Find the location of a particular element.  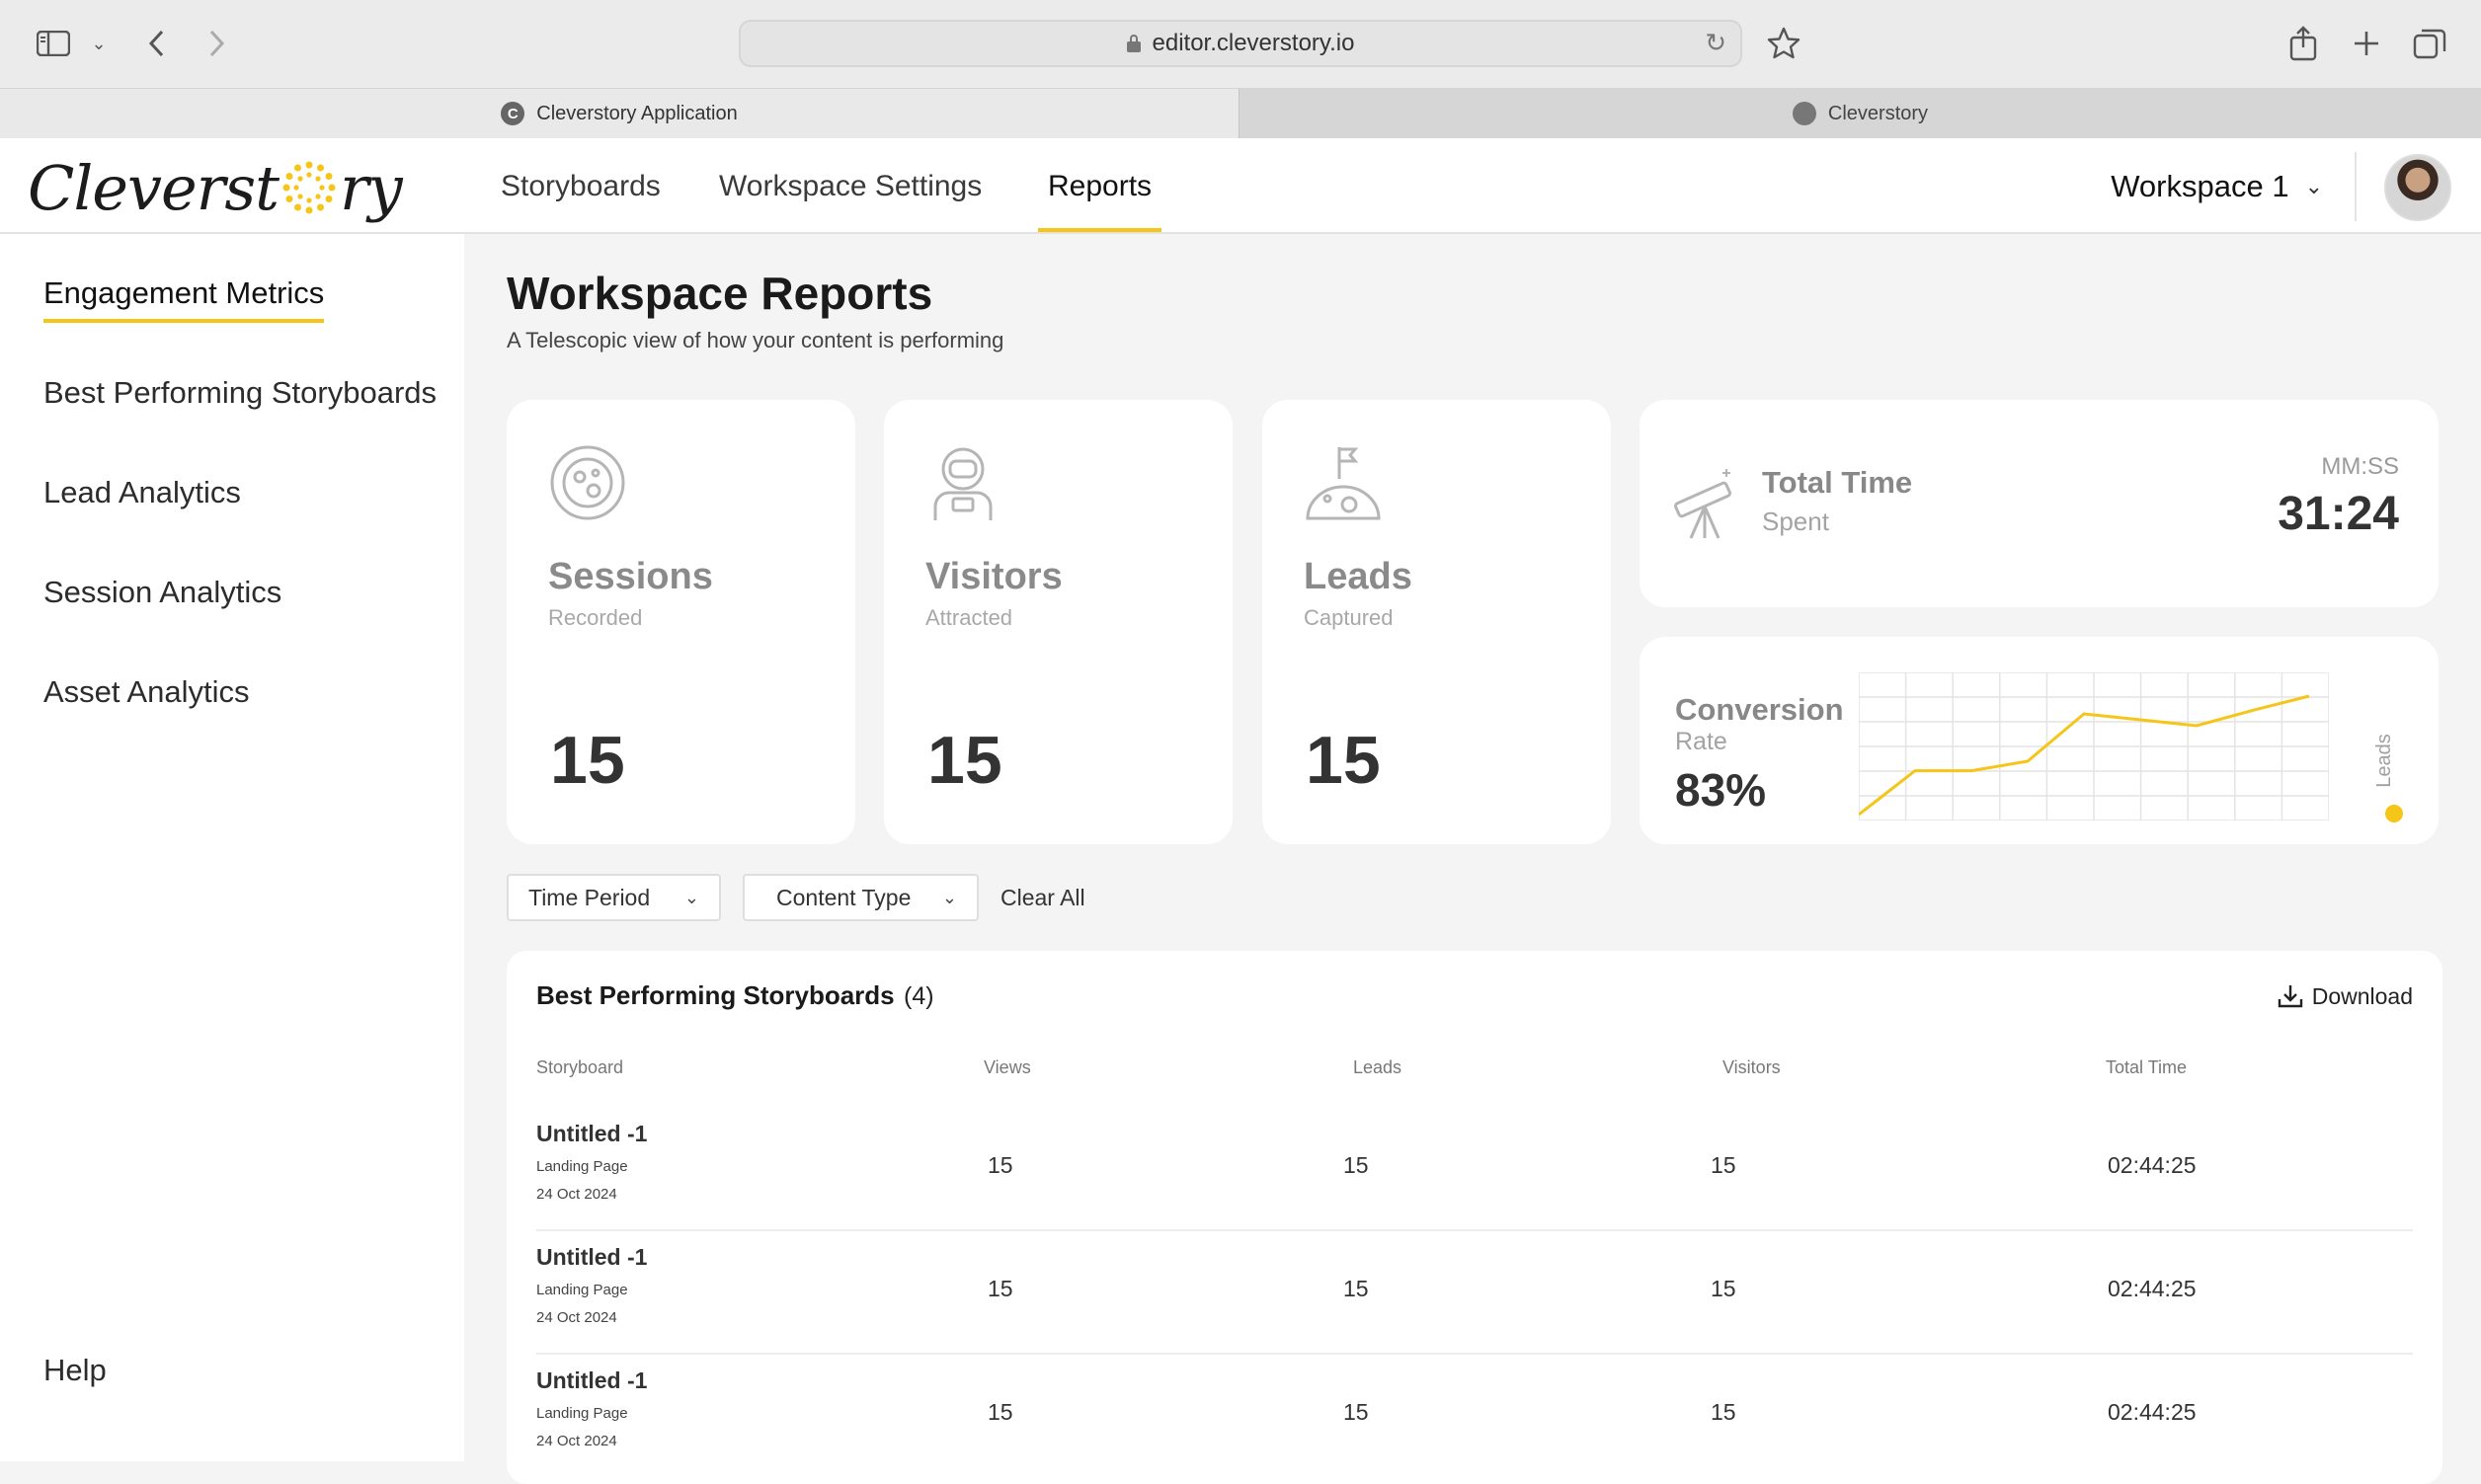

workspace-selector: Workspace 1 ⌄ is located at coordinates (2217, 186).